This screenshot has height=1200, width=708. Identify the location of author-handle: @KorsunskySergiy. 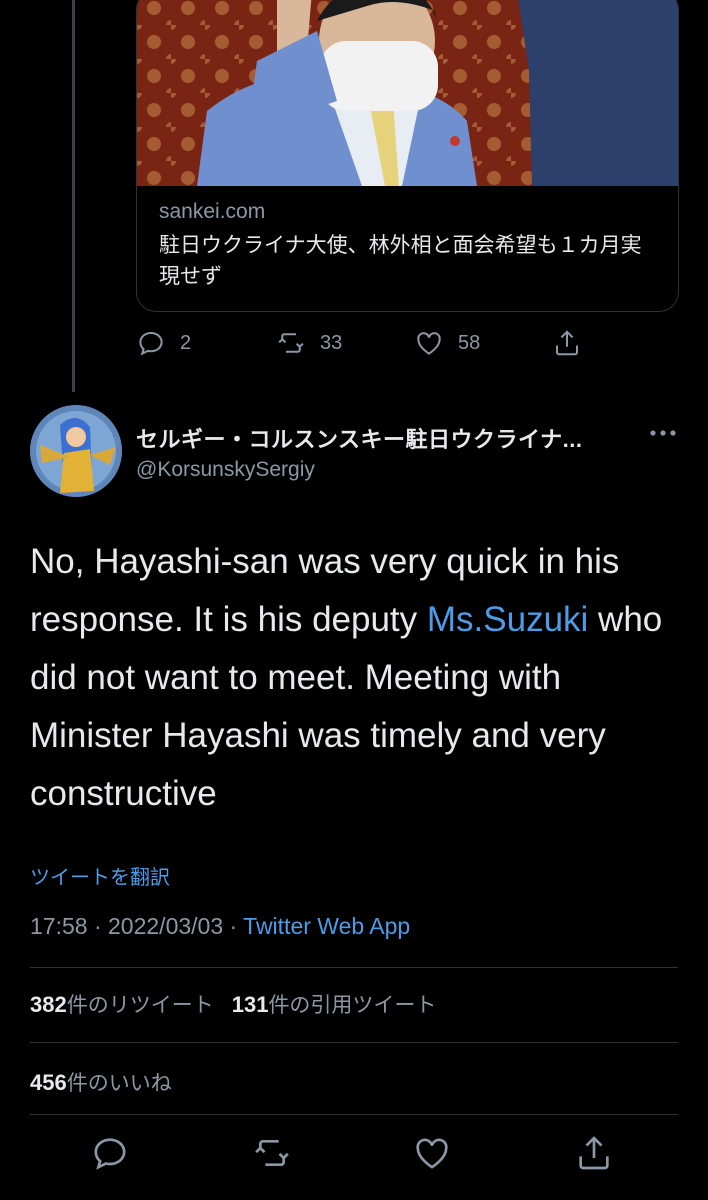
(225, 470).